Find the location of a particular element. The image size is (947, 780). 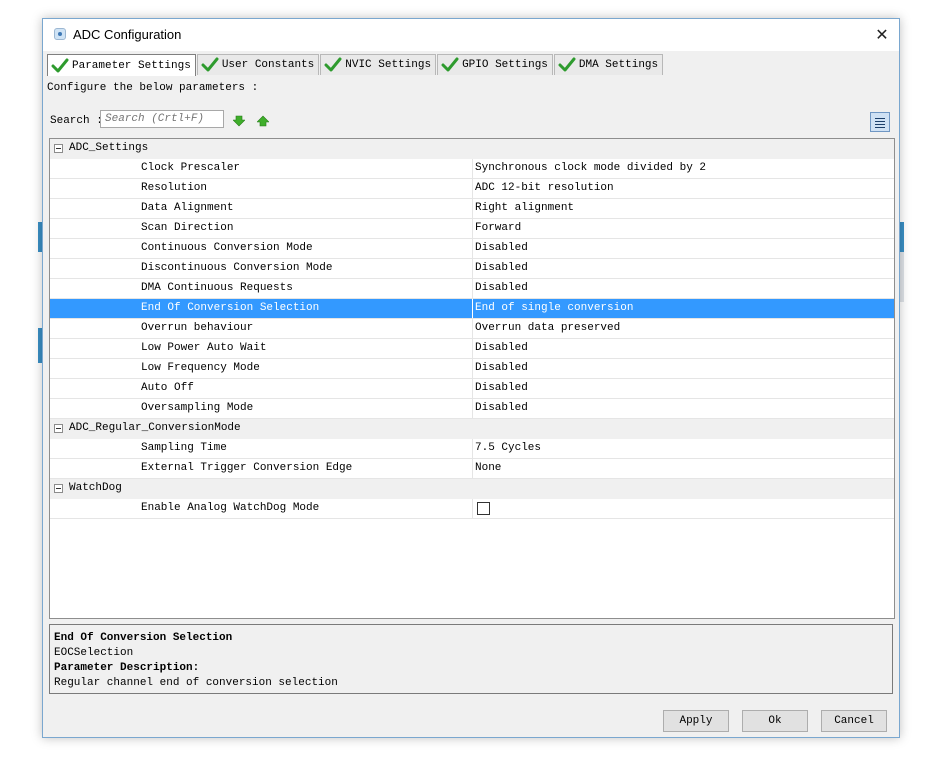

param-row-low-power-auto-wait: Low Power Auto Wait Disabled is located at coordinates (472, 349).